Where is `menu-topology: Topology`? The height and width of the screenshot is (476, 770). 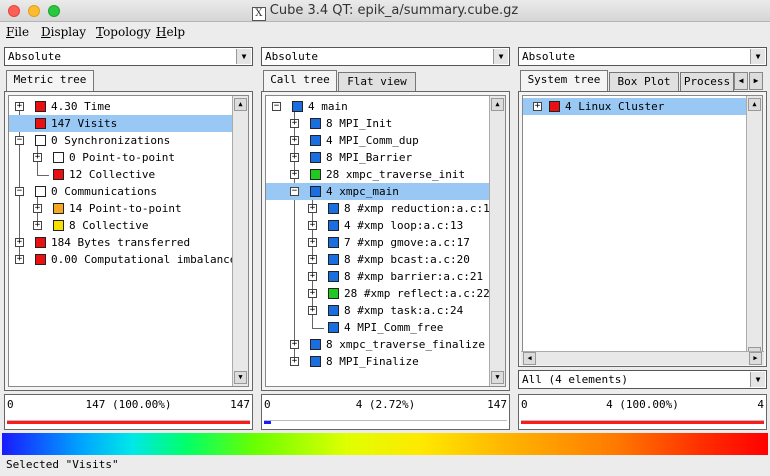
menu-topology: Topology is located at coordinates (123, 32).